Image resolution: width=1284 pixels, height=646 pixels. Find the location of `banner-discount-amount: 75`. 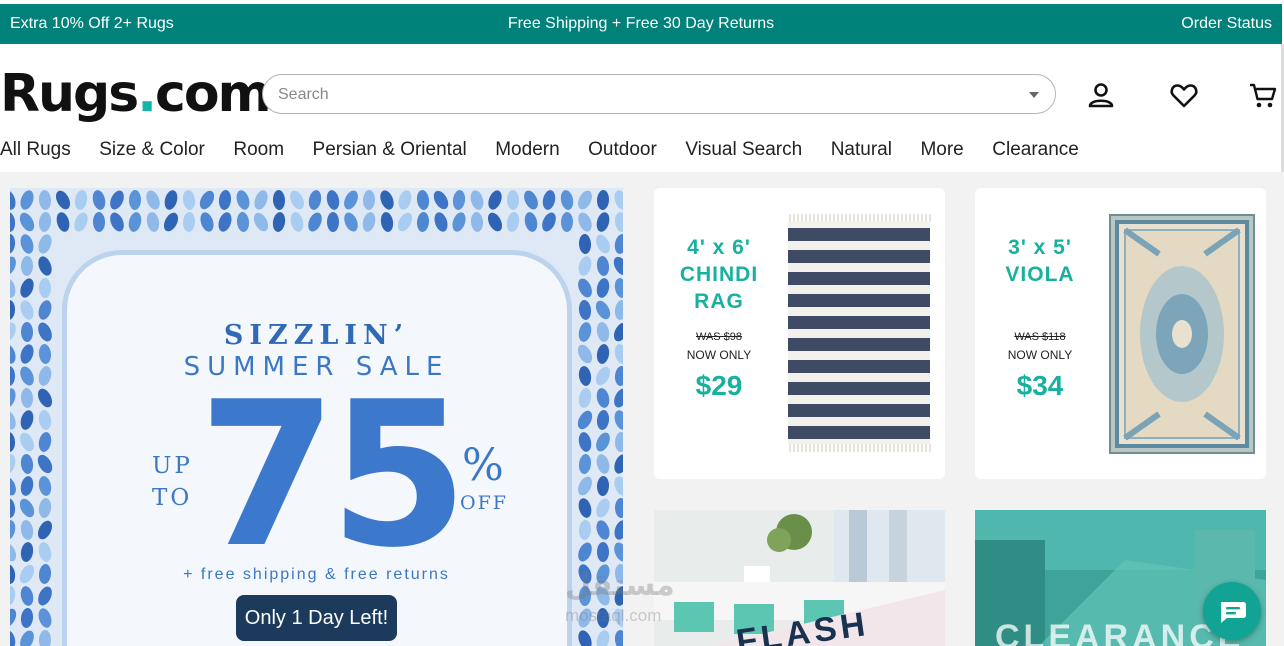

banner-discount-amount: 75 is located at coordinates (333, 475).